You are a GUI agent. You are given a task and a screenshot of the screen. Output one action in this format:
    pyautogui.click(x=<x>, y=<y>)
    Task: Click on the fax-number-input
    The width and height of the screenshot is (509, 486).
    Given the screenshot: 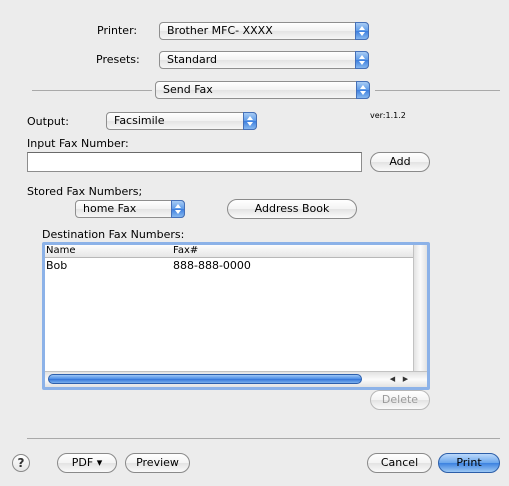 What is the action you would take?
    pyautogui.click(x=194, y=162)
    